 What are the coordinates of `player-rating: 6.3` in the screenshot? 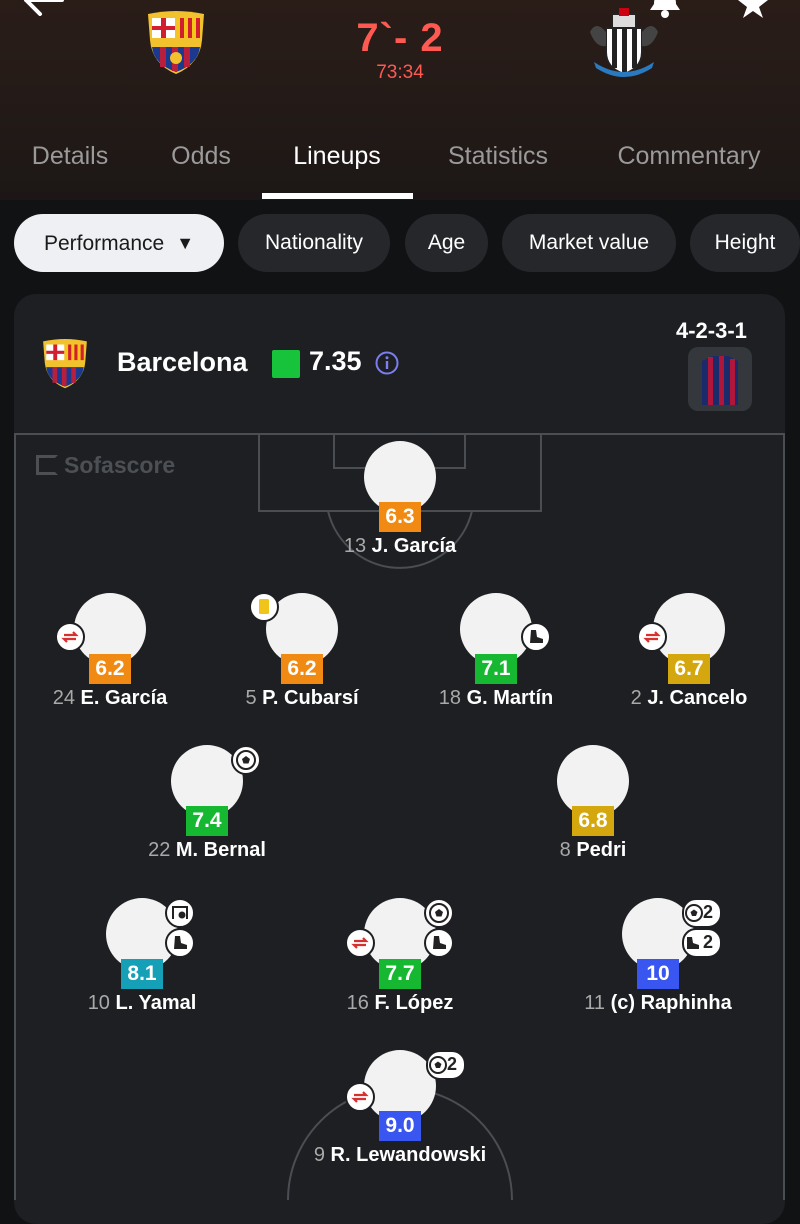 It's located at (400, 517).